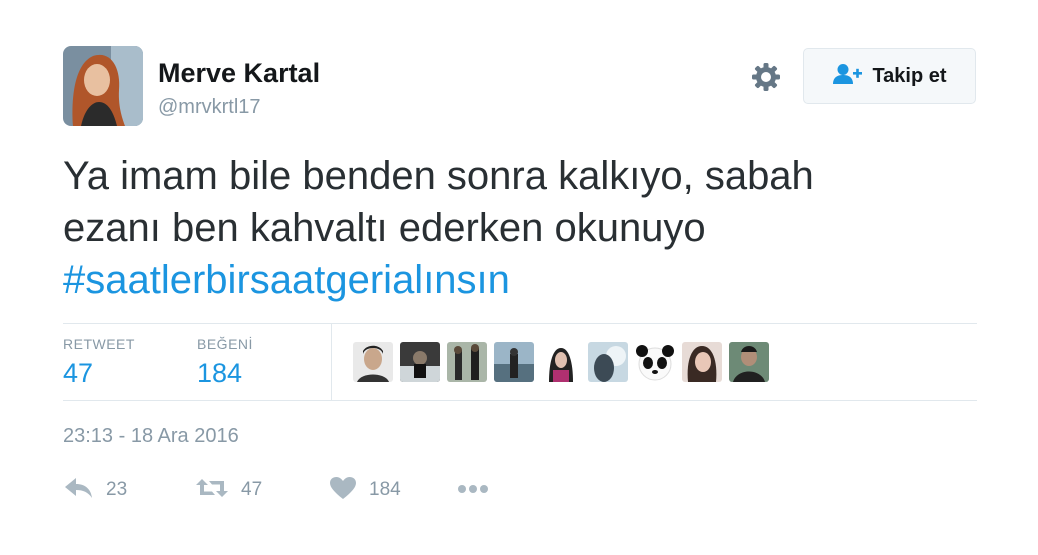 The image size is (1038, 555). What do you see at coordinates (847, 76) in the screenshot?
I see `add-person-icon` at bounding box center [847, 76].